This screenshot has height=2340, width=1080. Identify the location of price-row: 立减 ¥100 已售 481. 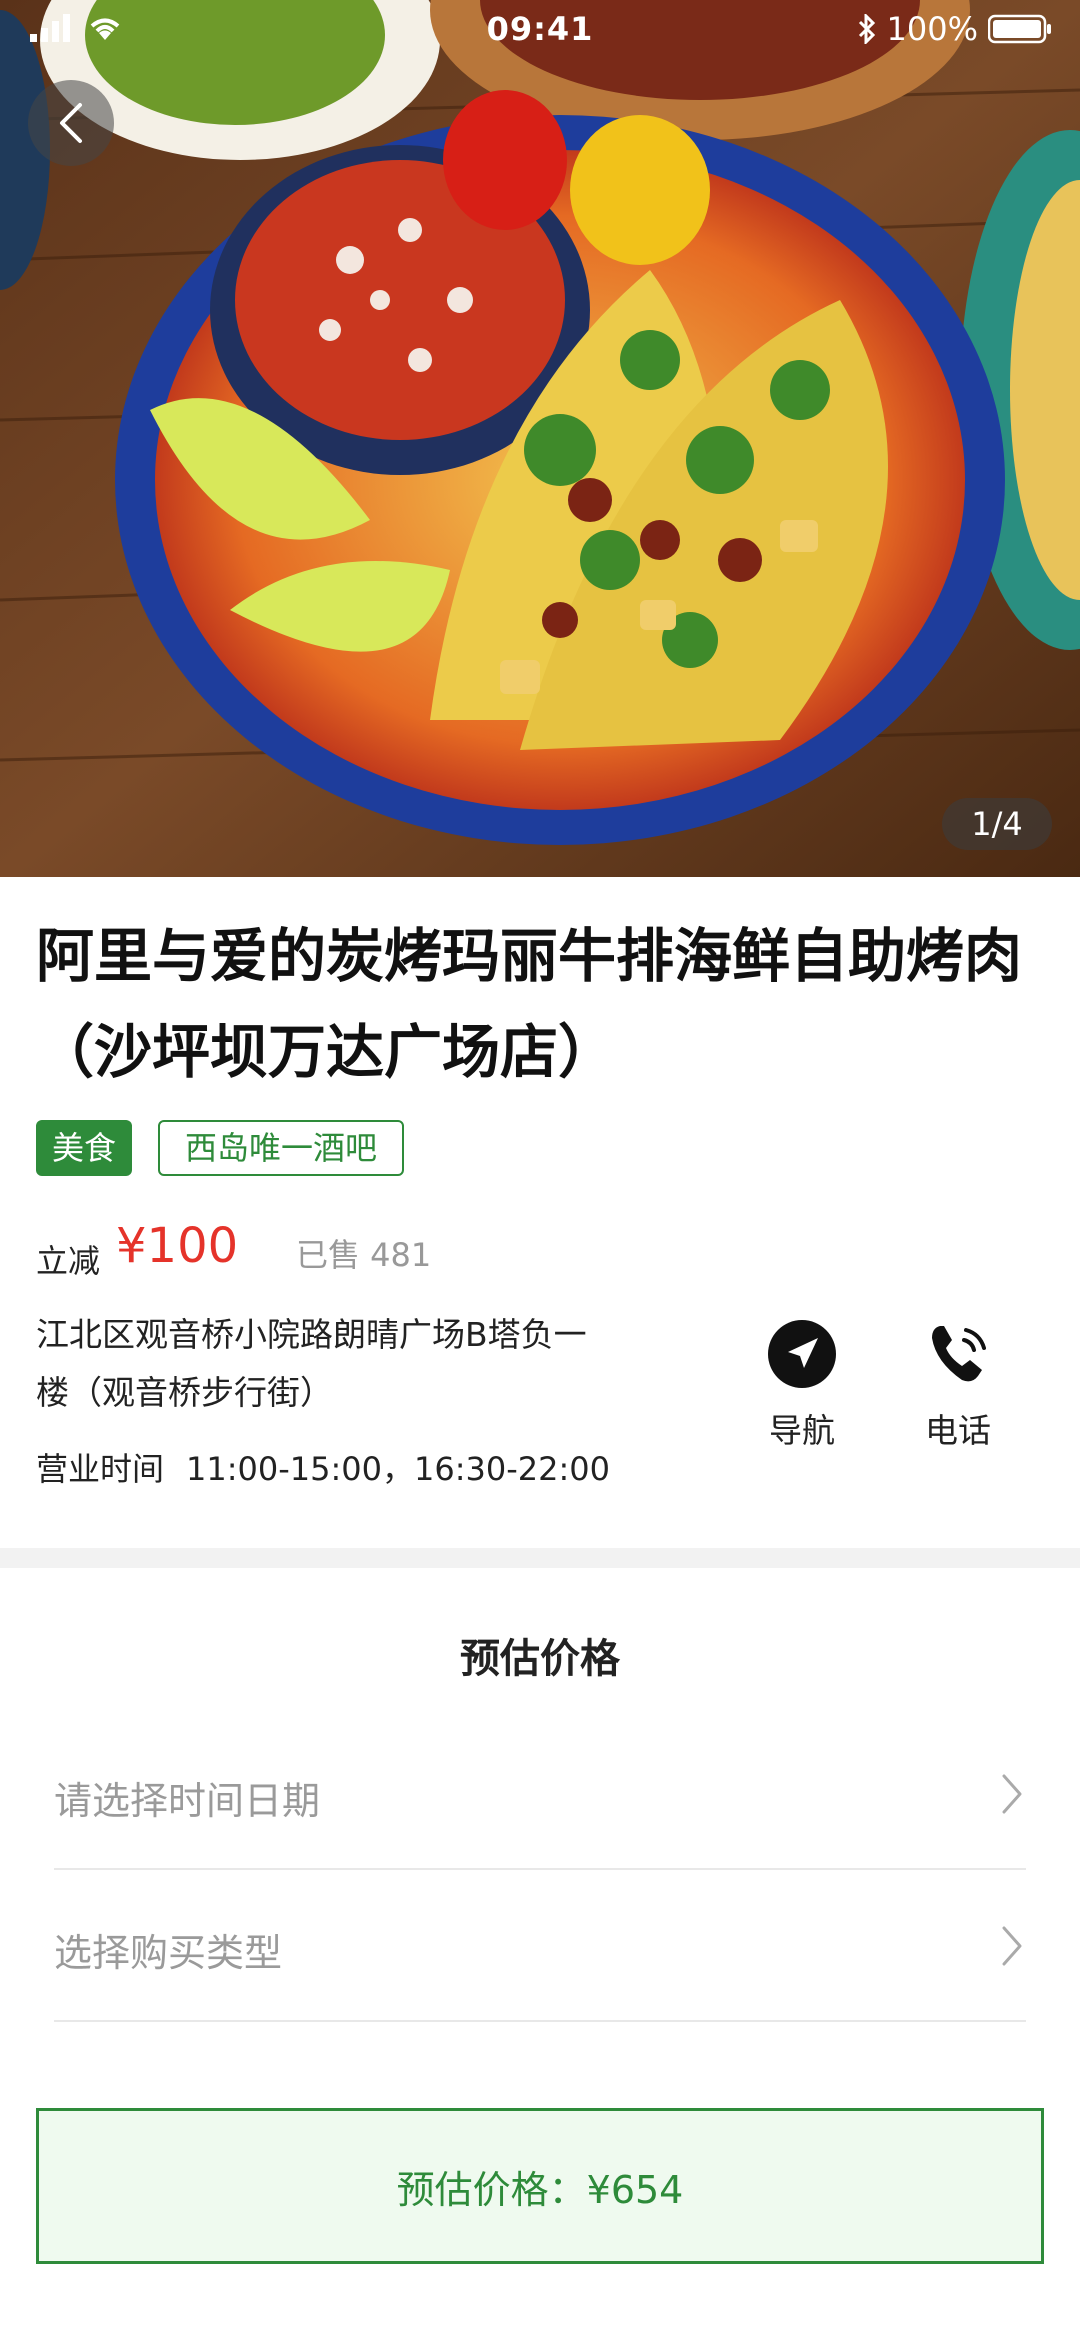
(336, 1250).